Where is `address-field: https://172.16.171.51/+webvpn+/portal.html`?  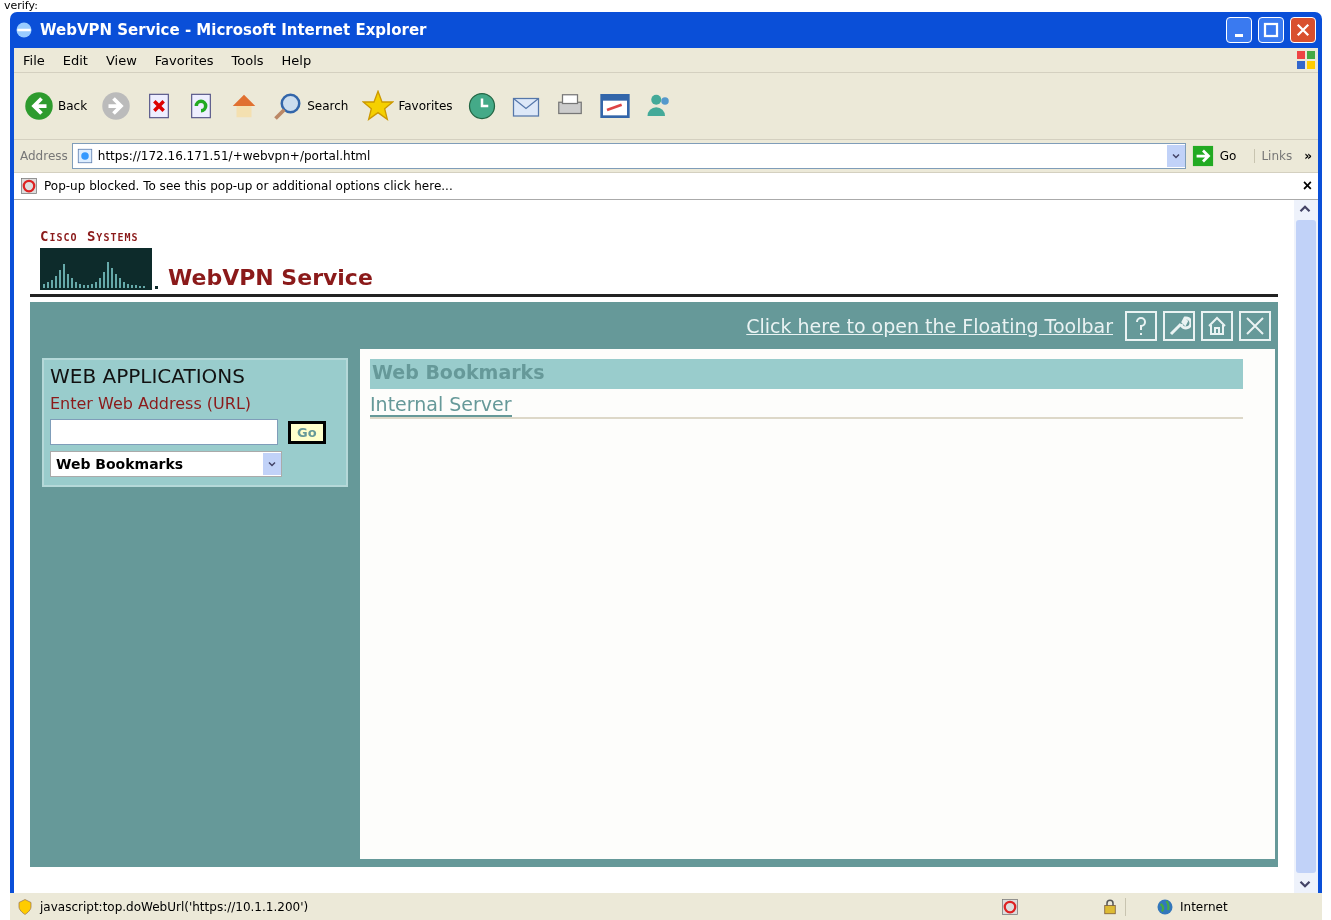
address-field: https://172.16.171.51/+webvpn+/portal.html is located at coordinates (628, 156).